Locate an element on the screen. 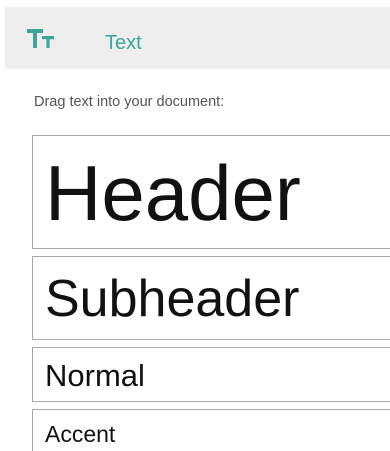 Image resolution: width=390 pixels, height=451 pixels. panel-header: Text is located at coordinates (197, 38).